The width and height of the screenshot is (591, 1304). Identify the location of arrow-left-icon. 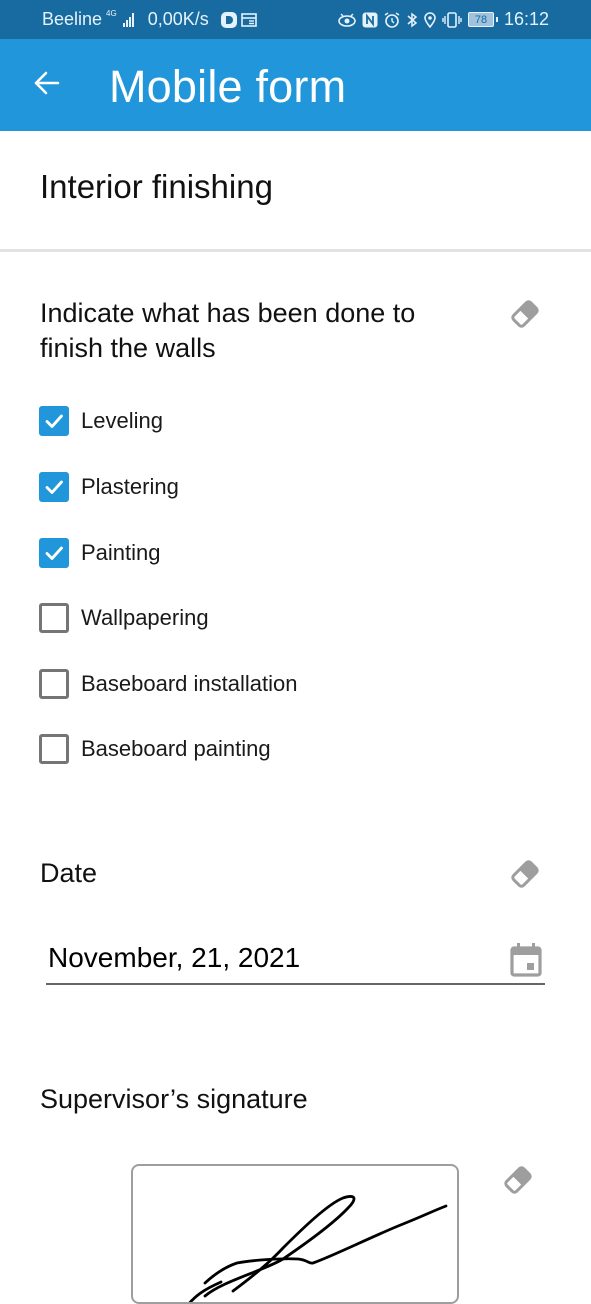
(47, 83).